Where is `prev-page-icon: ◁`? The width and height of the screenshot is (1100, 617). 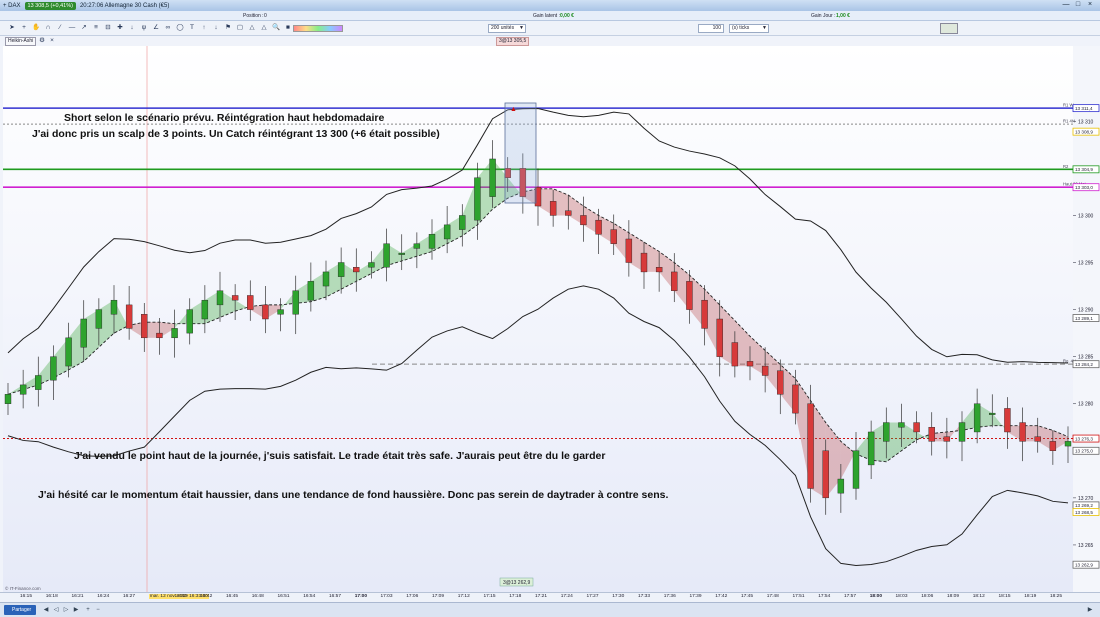 prev-page-icon: ◁ is located at coordinates (56, 610).